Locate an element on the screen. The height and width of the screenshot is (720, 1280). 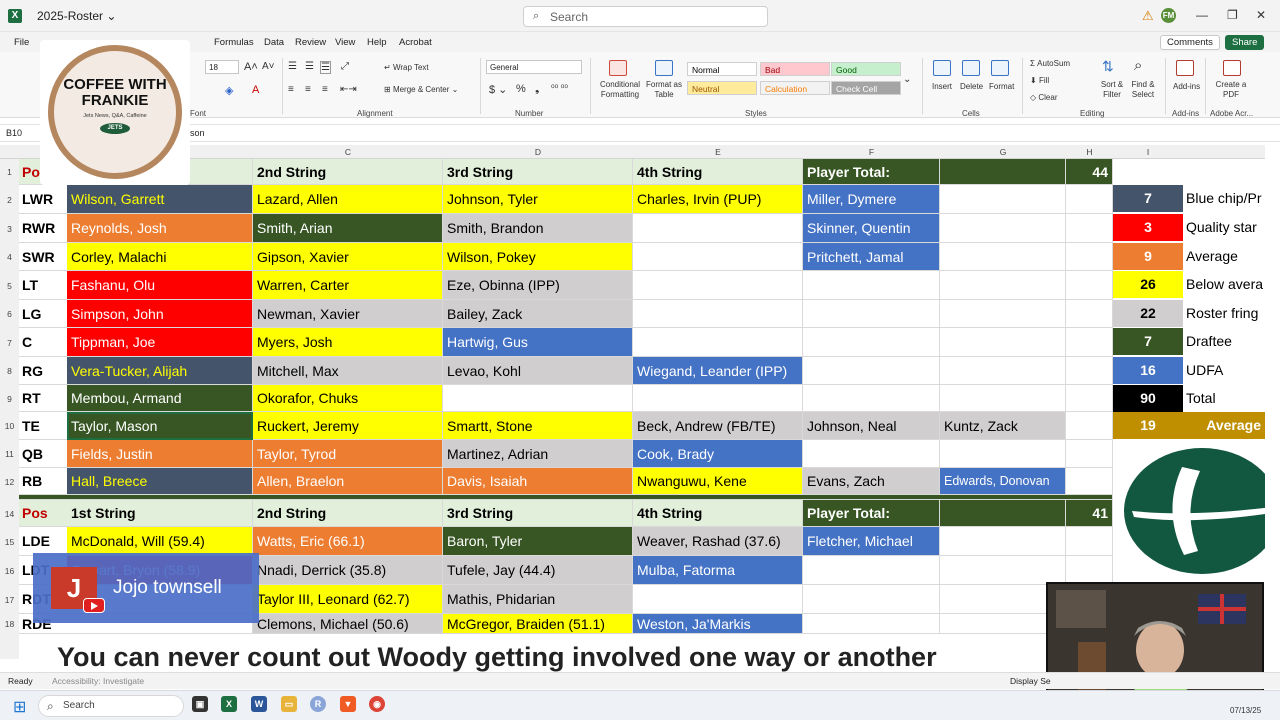
accessibility-status: Accessibility: Investigate is located at coordinates (98, 681).